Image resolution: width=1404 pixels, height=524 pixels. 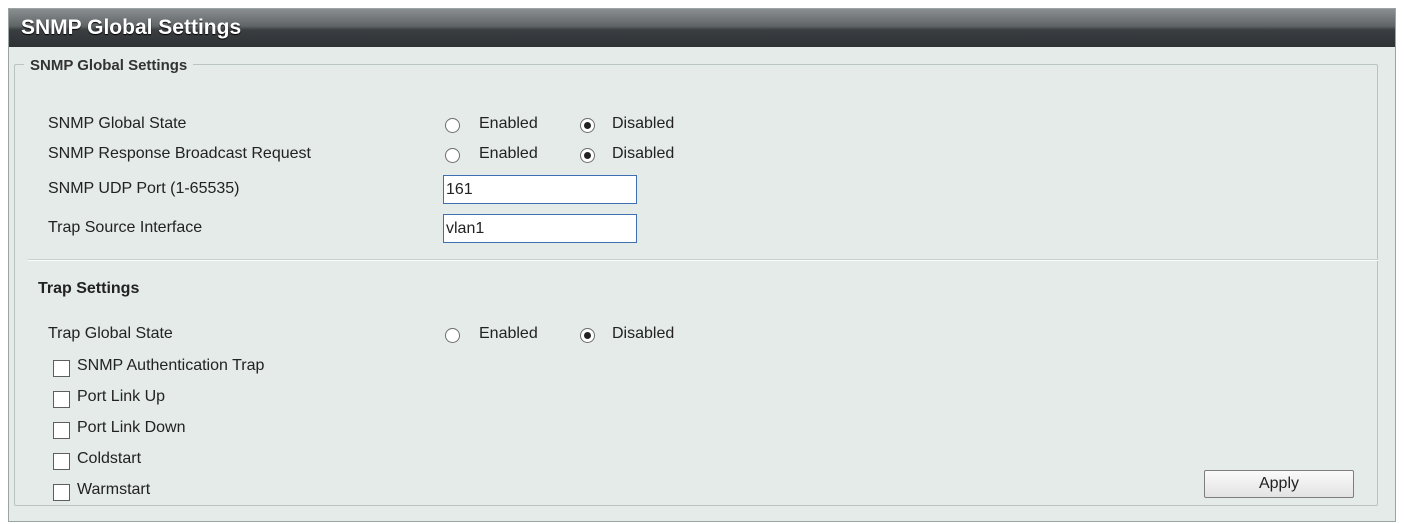 What do you see at coordinates (117, 123) in the screenshot?
I see `snmp-global-state-label: SNMP Global State` at bounding box center [117, 123].